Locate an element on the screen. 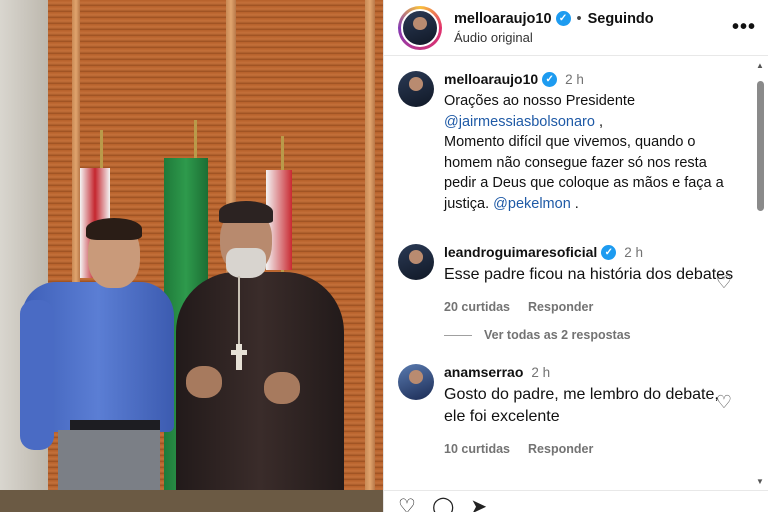  author-avatar-story-ring is located at coordinates (420, 27).